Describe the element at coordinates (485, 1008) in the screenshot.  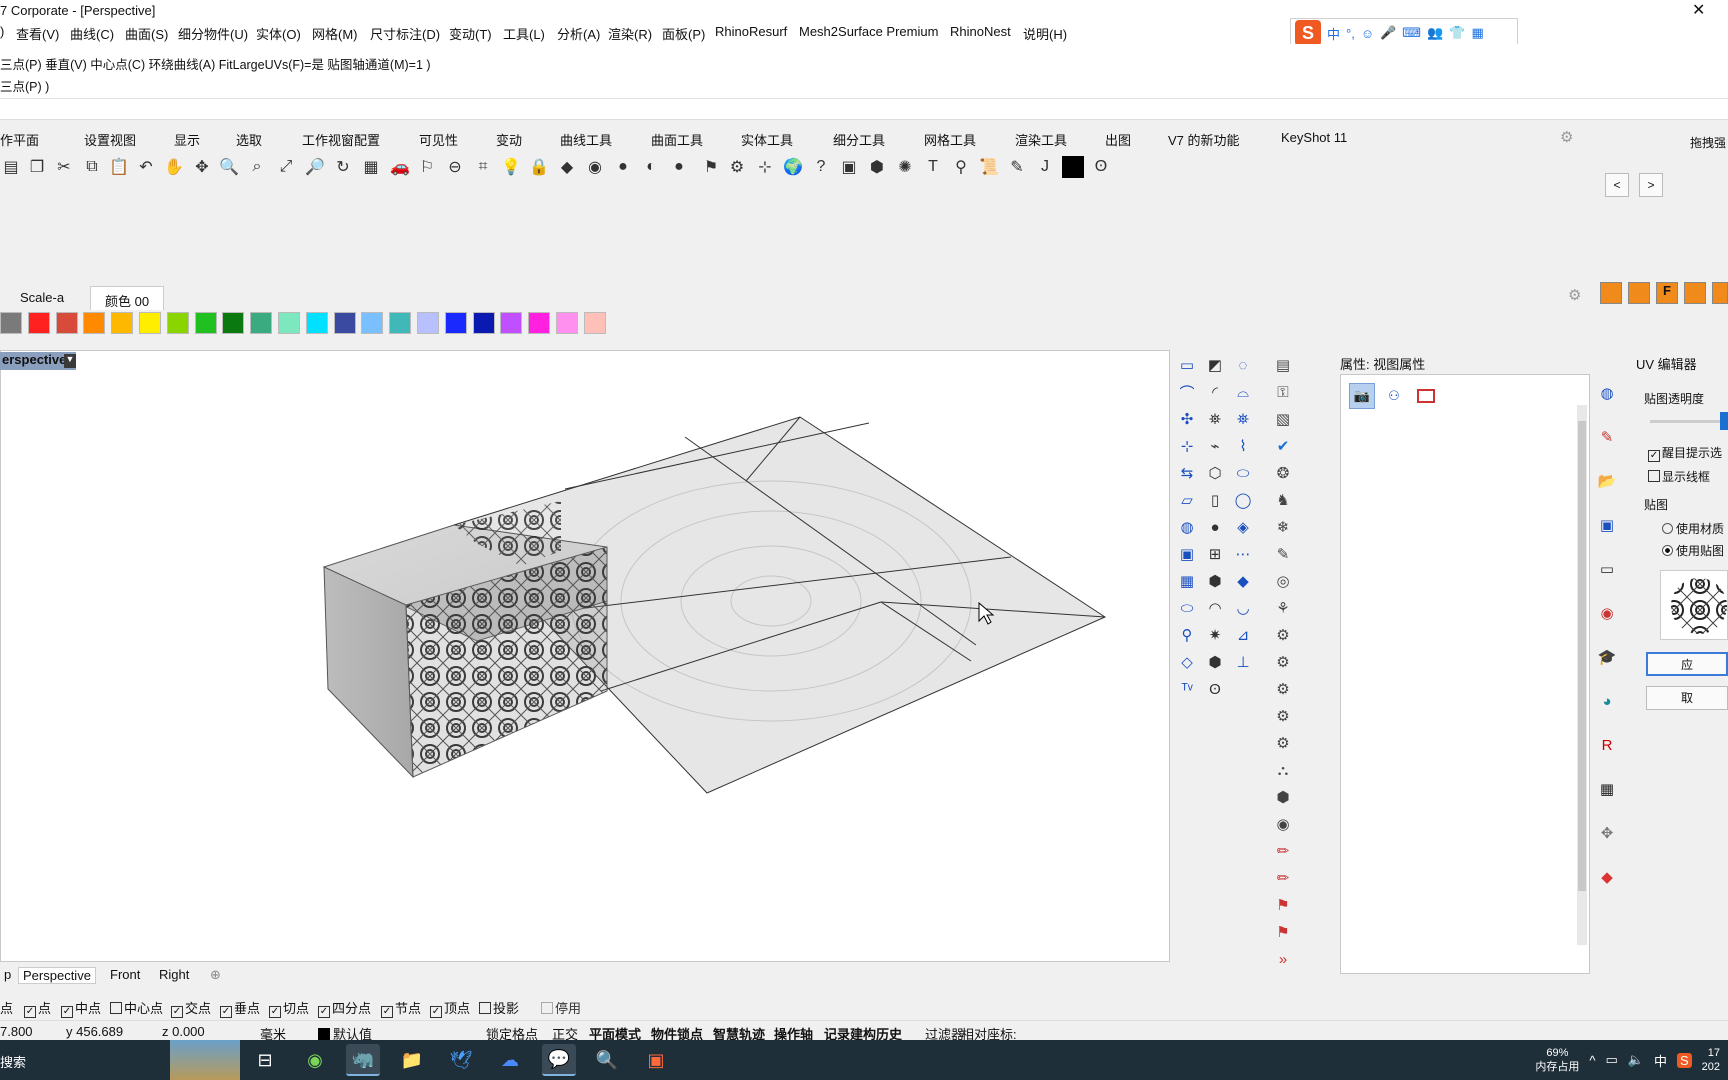
I see `osnap-checkbox` at that location.